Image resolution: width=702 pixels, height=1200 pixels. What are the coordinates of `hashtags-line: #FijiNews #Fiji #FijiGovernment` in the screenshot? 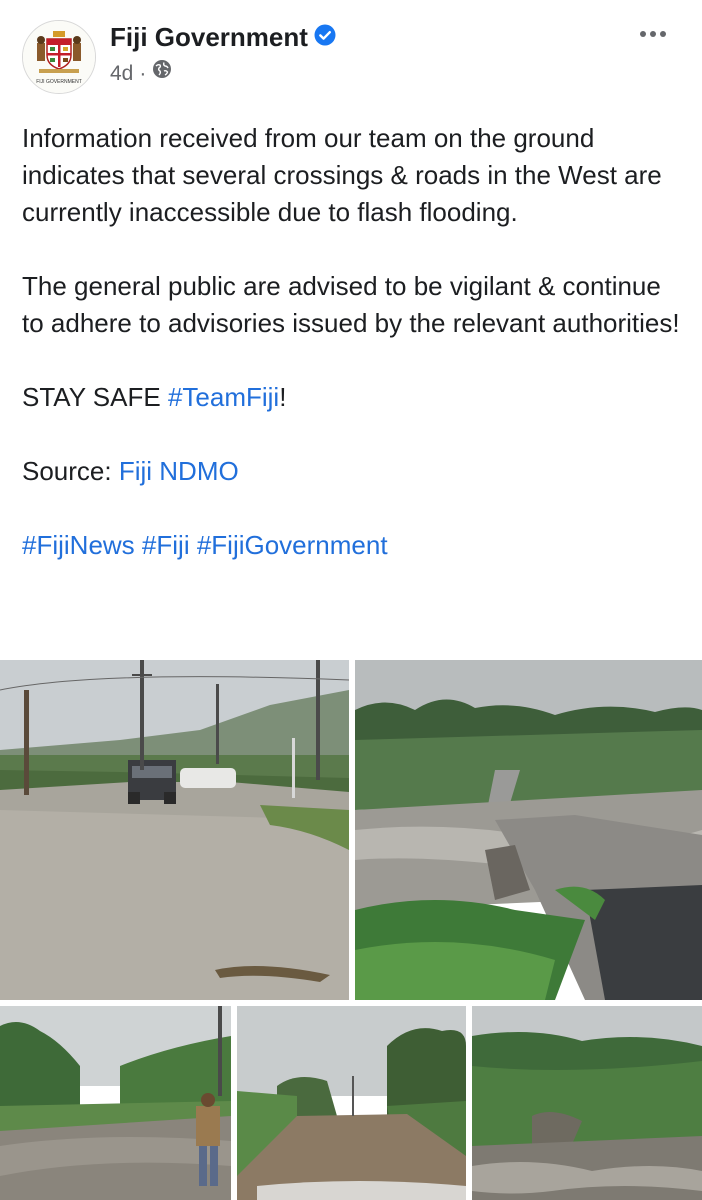 It's located at (352, 545).